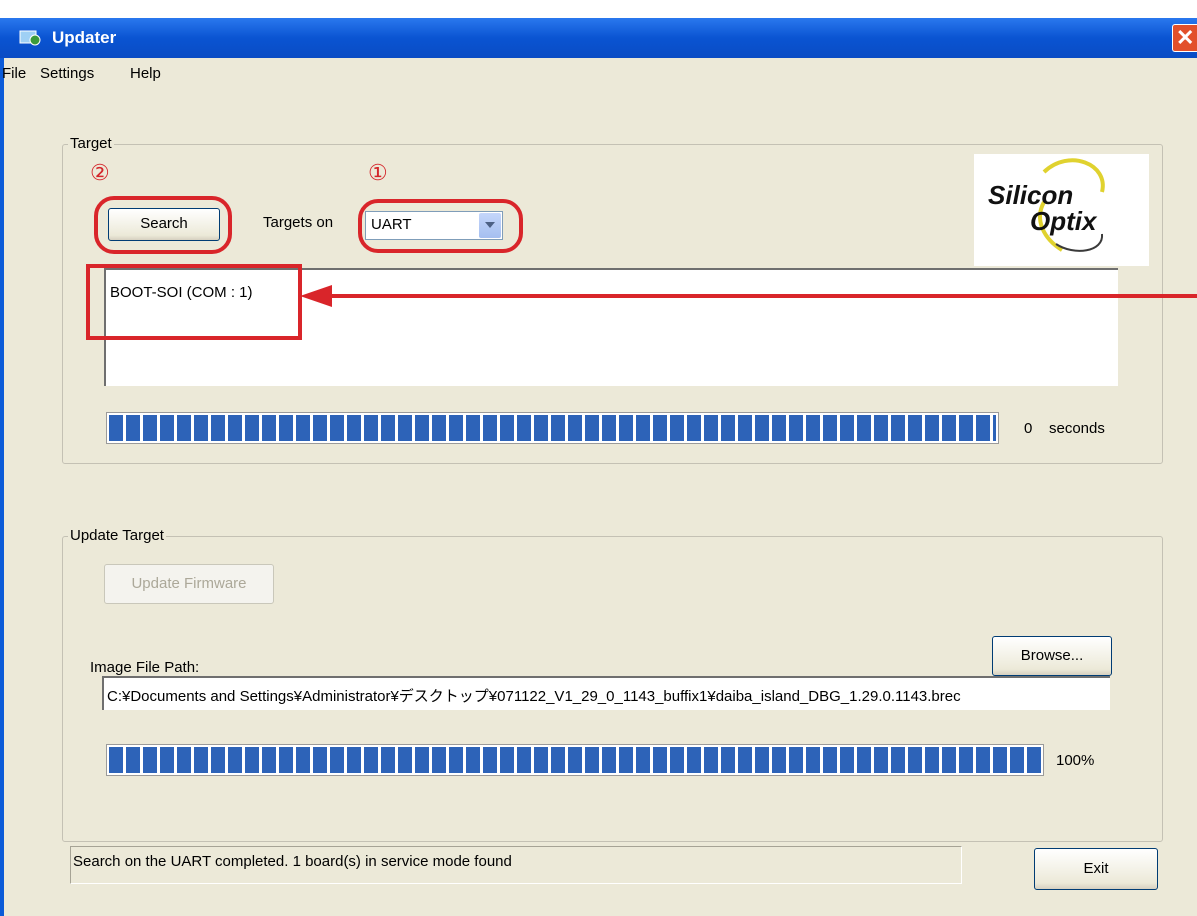 This screenshot has height=916, width=1197. What do you see at coordinates (30, 38) in the screenshot?
I see `app-icon` at bounding box center [30, 38].